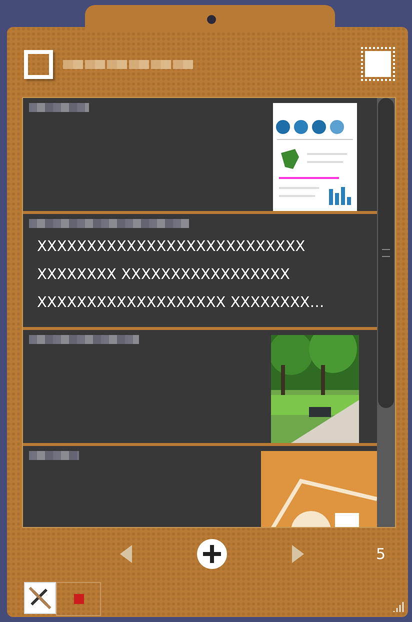  I want to click on square-button, so click(378, 64).